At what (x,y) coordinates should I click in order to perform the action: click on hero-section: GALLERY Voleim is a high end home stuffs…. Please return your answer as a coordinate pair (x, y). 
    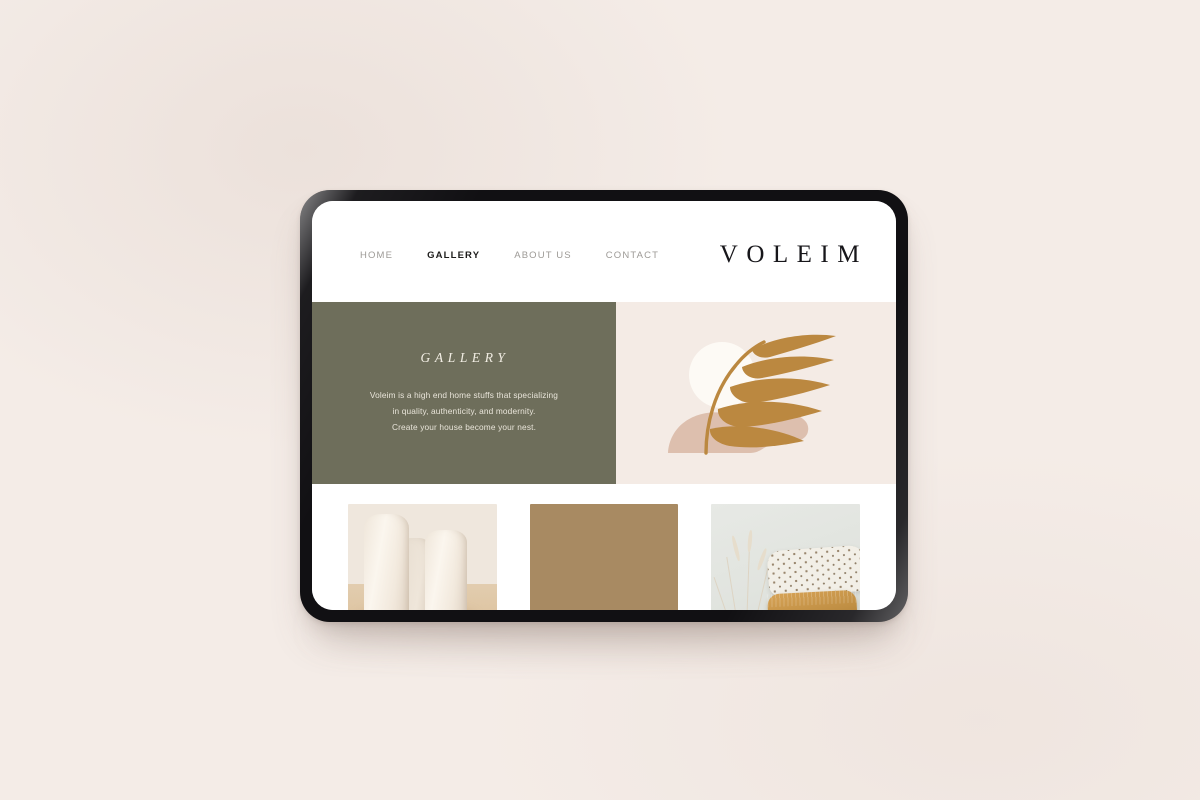
    Looking at the image, I should click on (604, 393).